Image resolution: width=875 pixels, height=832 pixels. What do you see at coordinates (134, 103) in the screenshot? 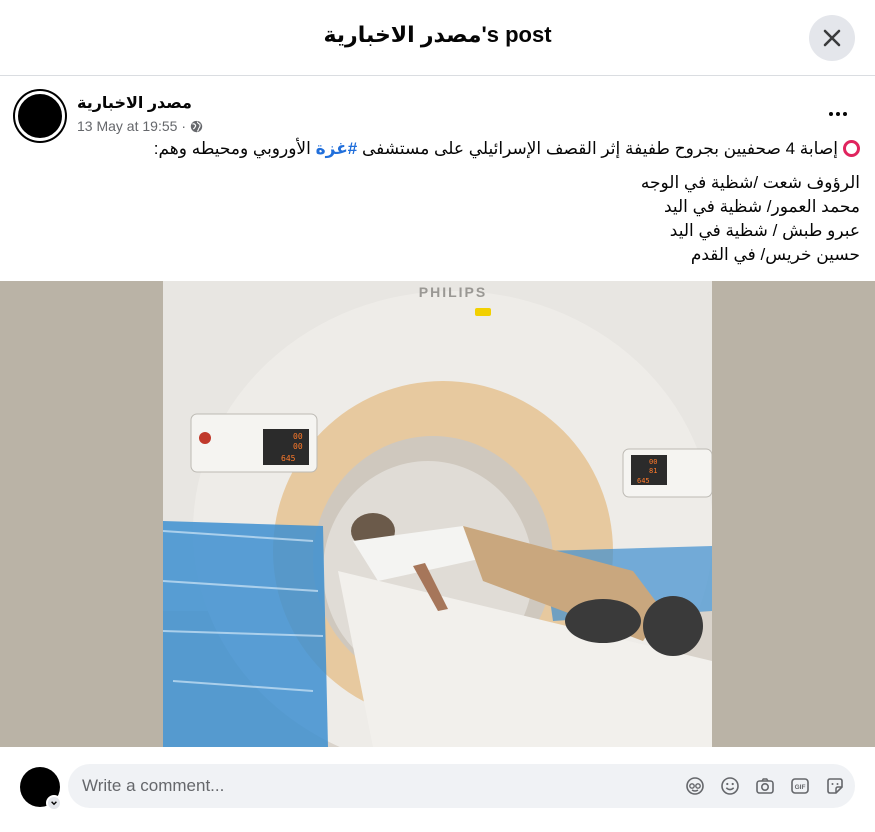
I see `author-name: مصدر الاخبارية` at bounding box center [134, 103].